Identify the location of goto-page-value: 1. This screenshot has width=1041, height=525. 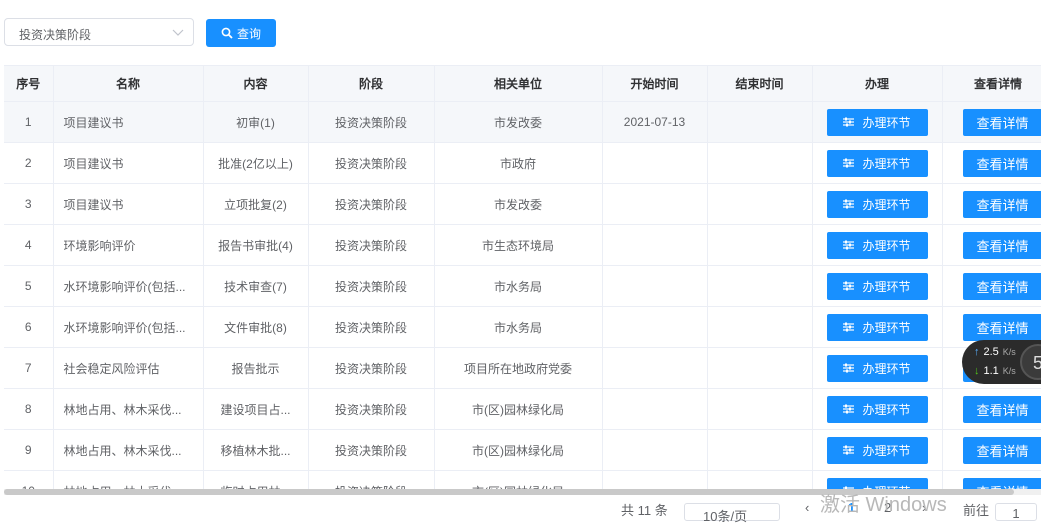
(1015, 513).